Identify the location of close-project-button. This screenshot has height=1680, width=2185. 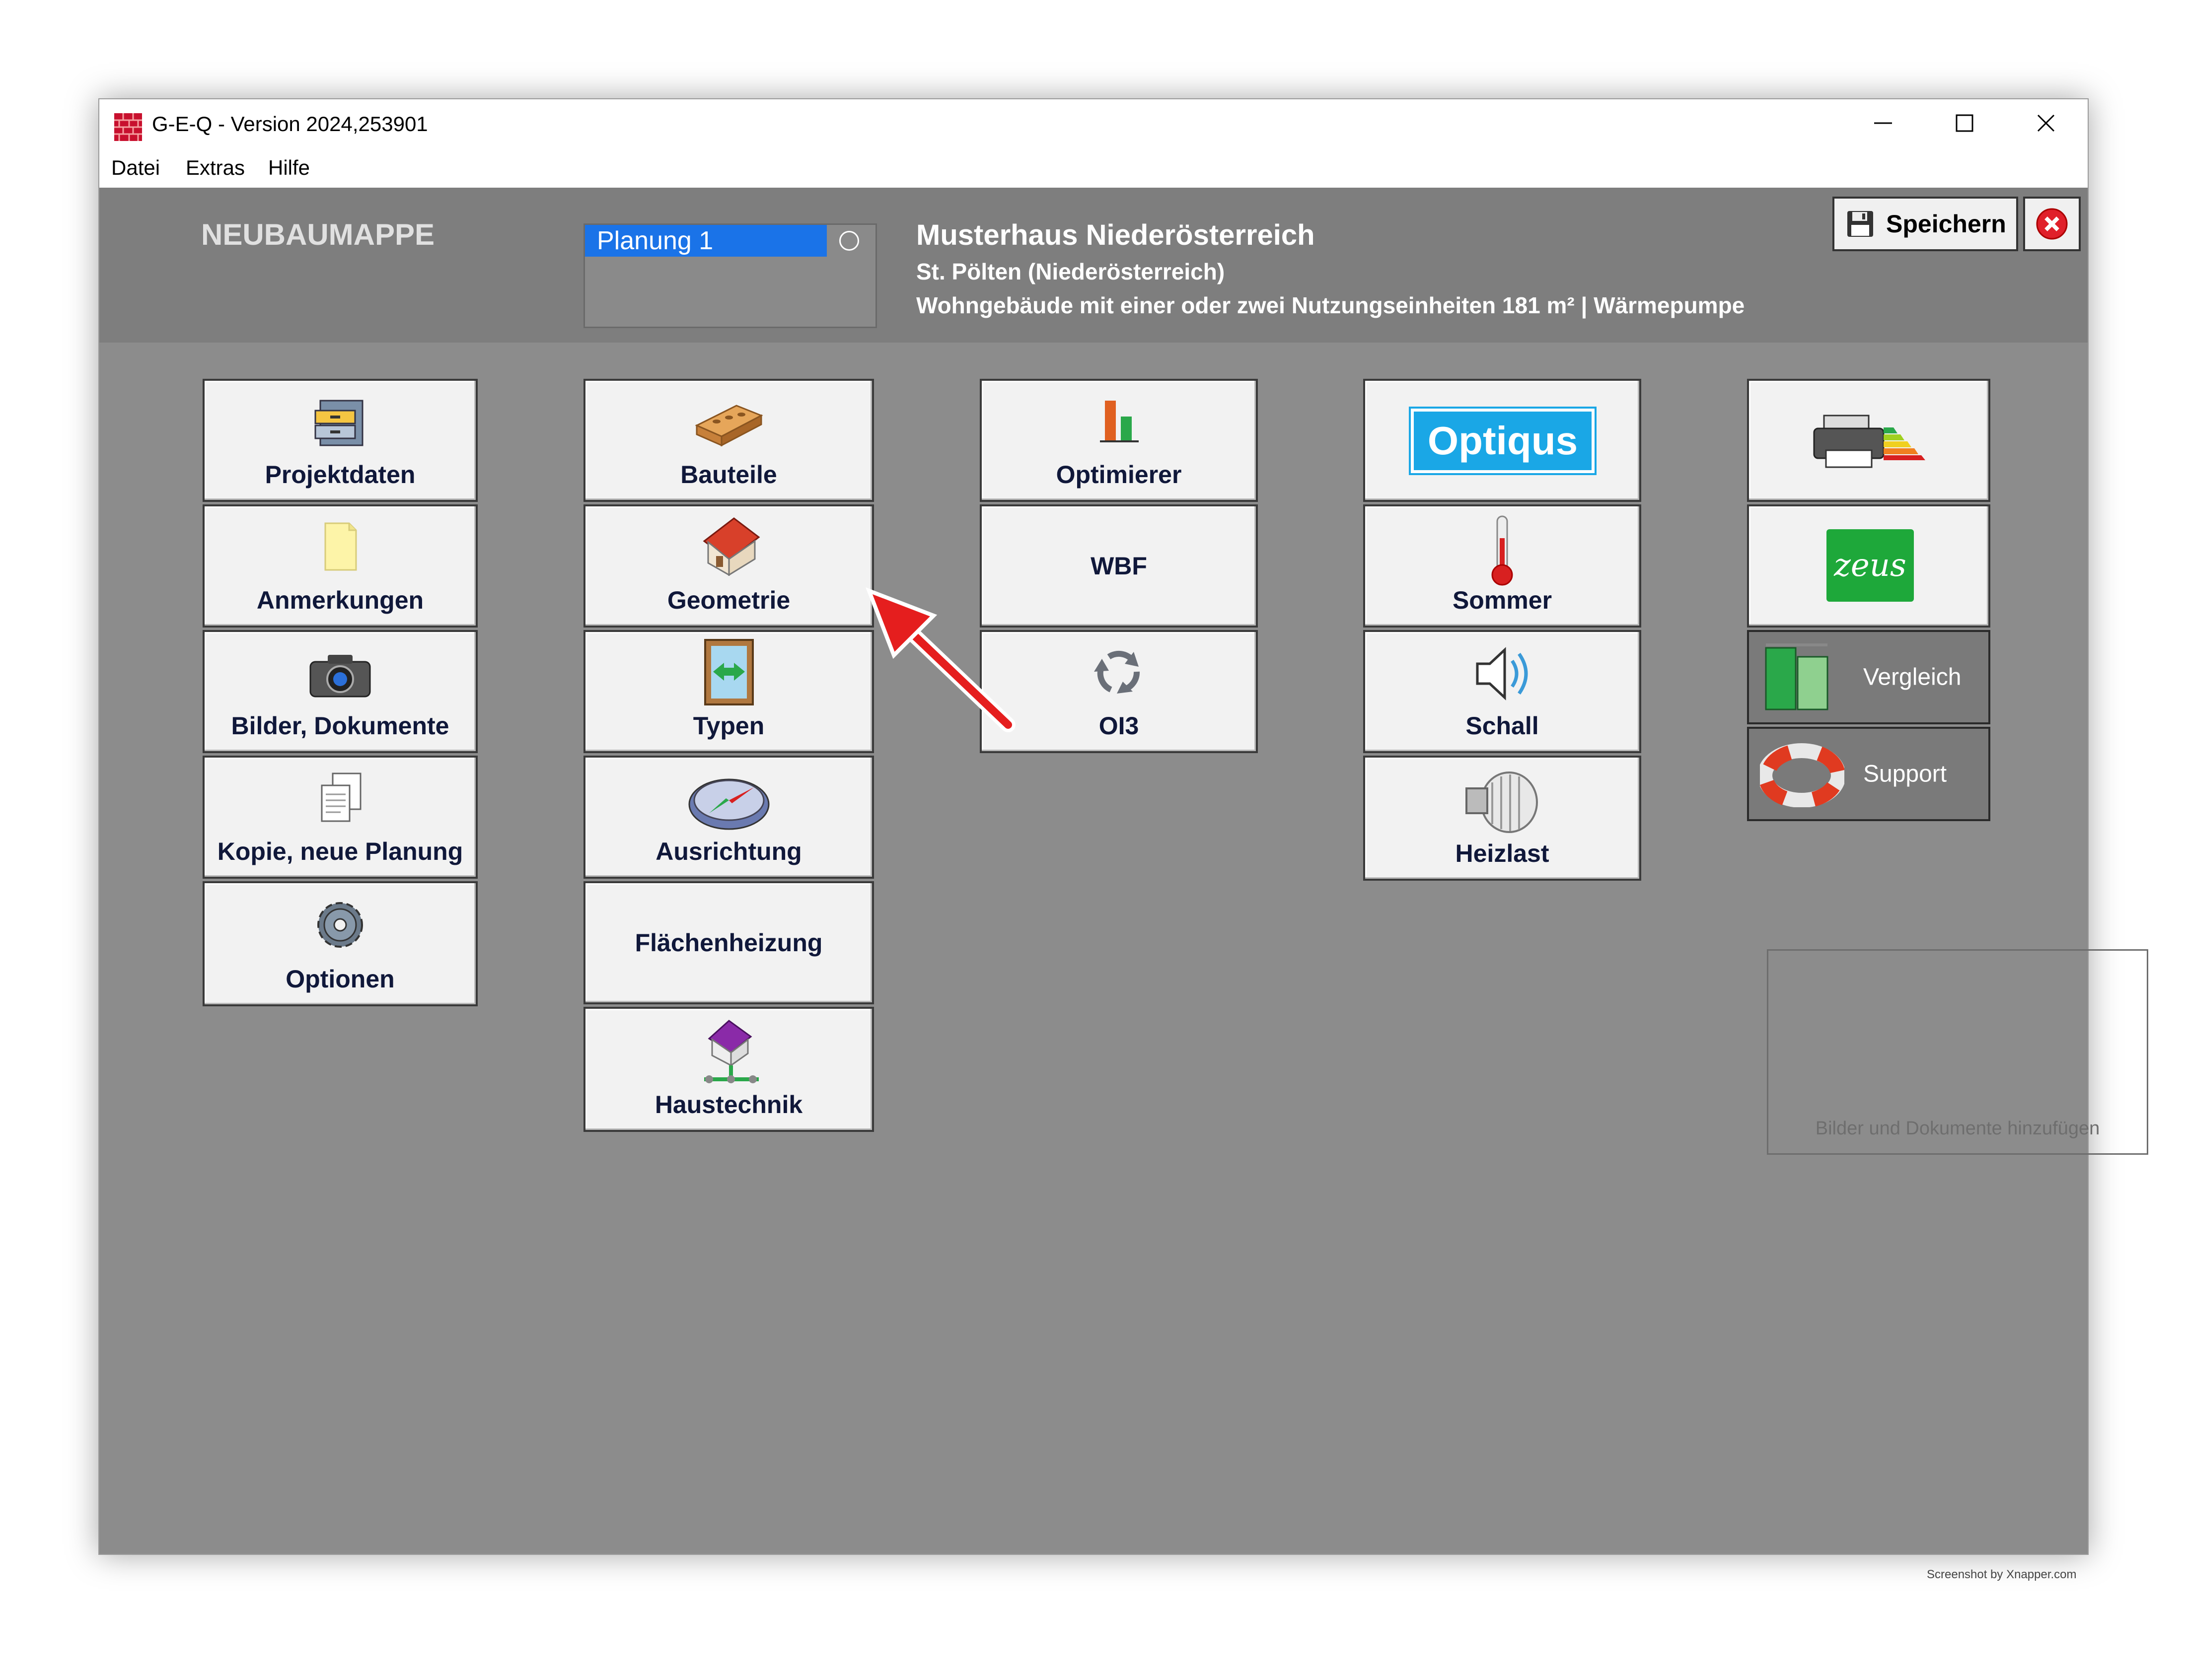
(2052, 224).